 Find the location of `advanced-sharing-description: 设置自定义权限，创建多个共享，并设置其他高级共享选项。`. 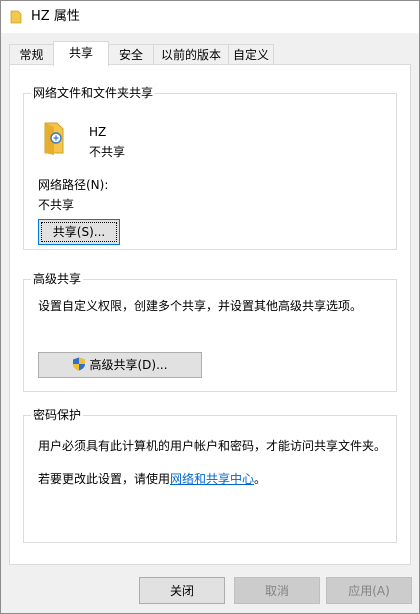

advanced-sharing-description: 设置自定义权限，创建多个共享，并设置其他高级共享选项。 is located at coordinates (200, 306).